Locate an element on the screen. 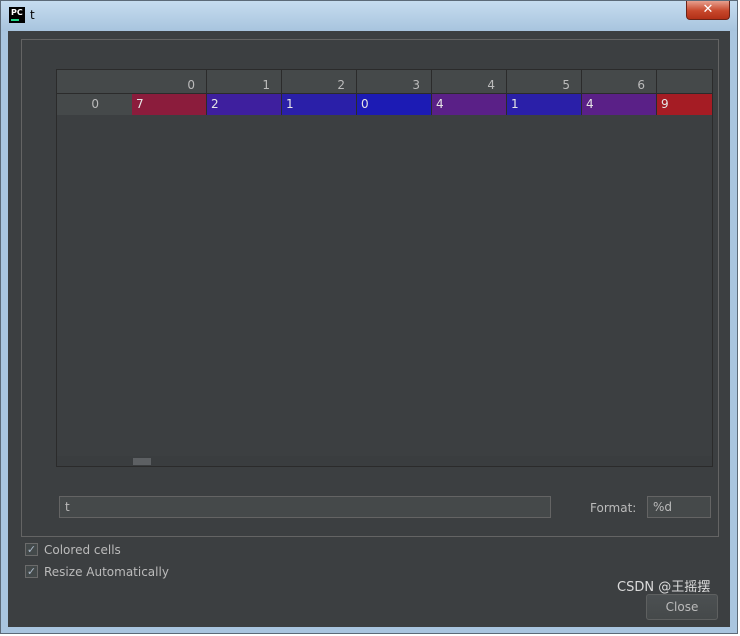 Image resolution: width=740 pixels, height=636 pixels. format-label: Format: is located at coordinates (613, 508).